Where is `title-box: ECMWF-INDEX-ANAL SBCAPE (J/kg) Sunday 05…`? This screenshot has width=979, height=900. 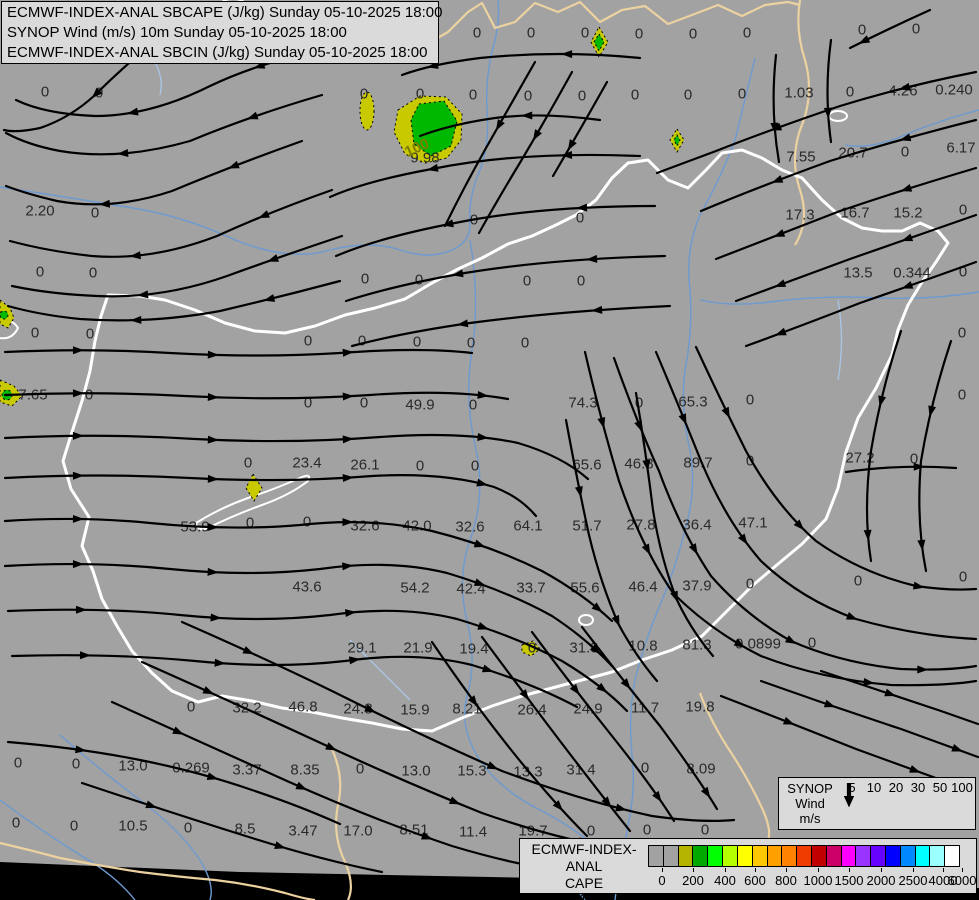 title-box: ECMWF-INDEX-ANAL SBCAPE (J/kg) Sunday 05… is located at coordinates (221, 32).